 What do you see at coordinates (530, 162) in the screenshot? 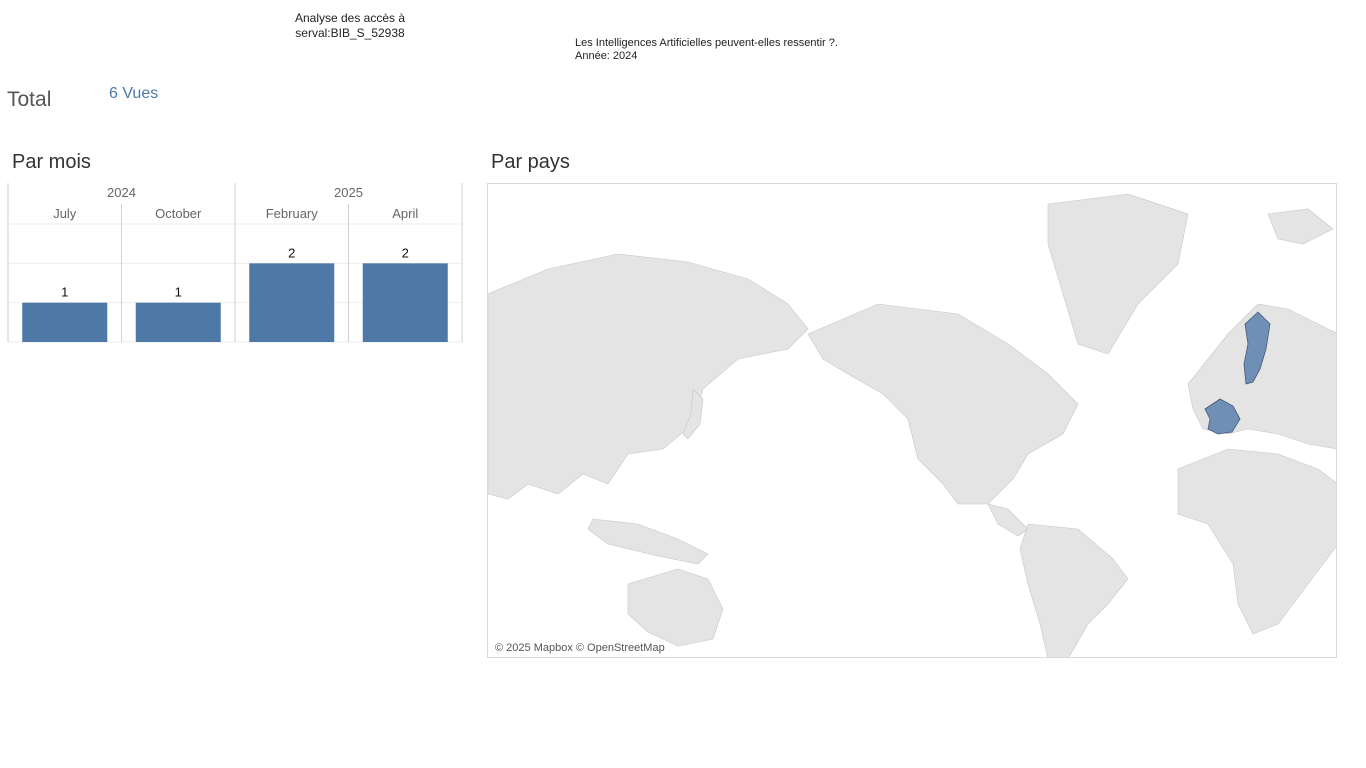
I see `section-title-by-country: Par pays` at bounding box center [530, 162].